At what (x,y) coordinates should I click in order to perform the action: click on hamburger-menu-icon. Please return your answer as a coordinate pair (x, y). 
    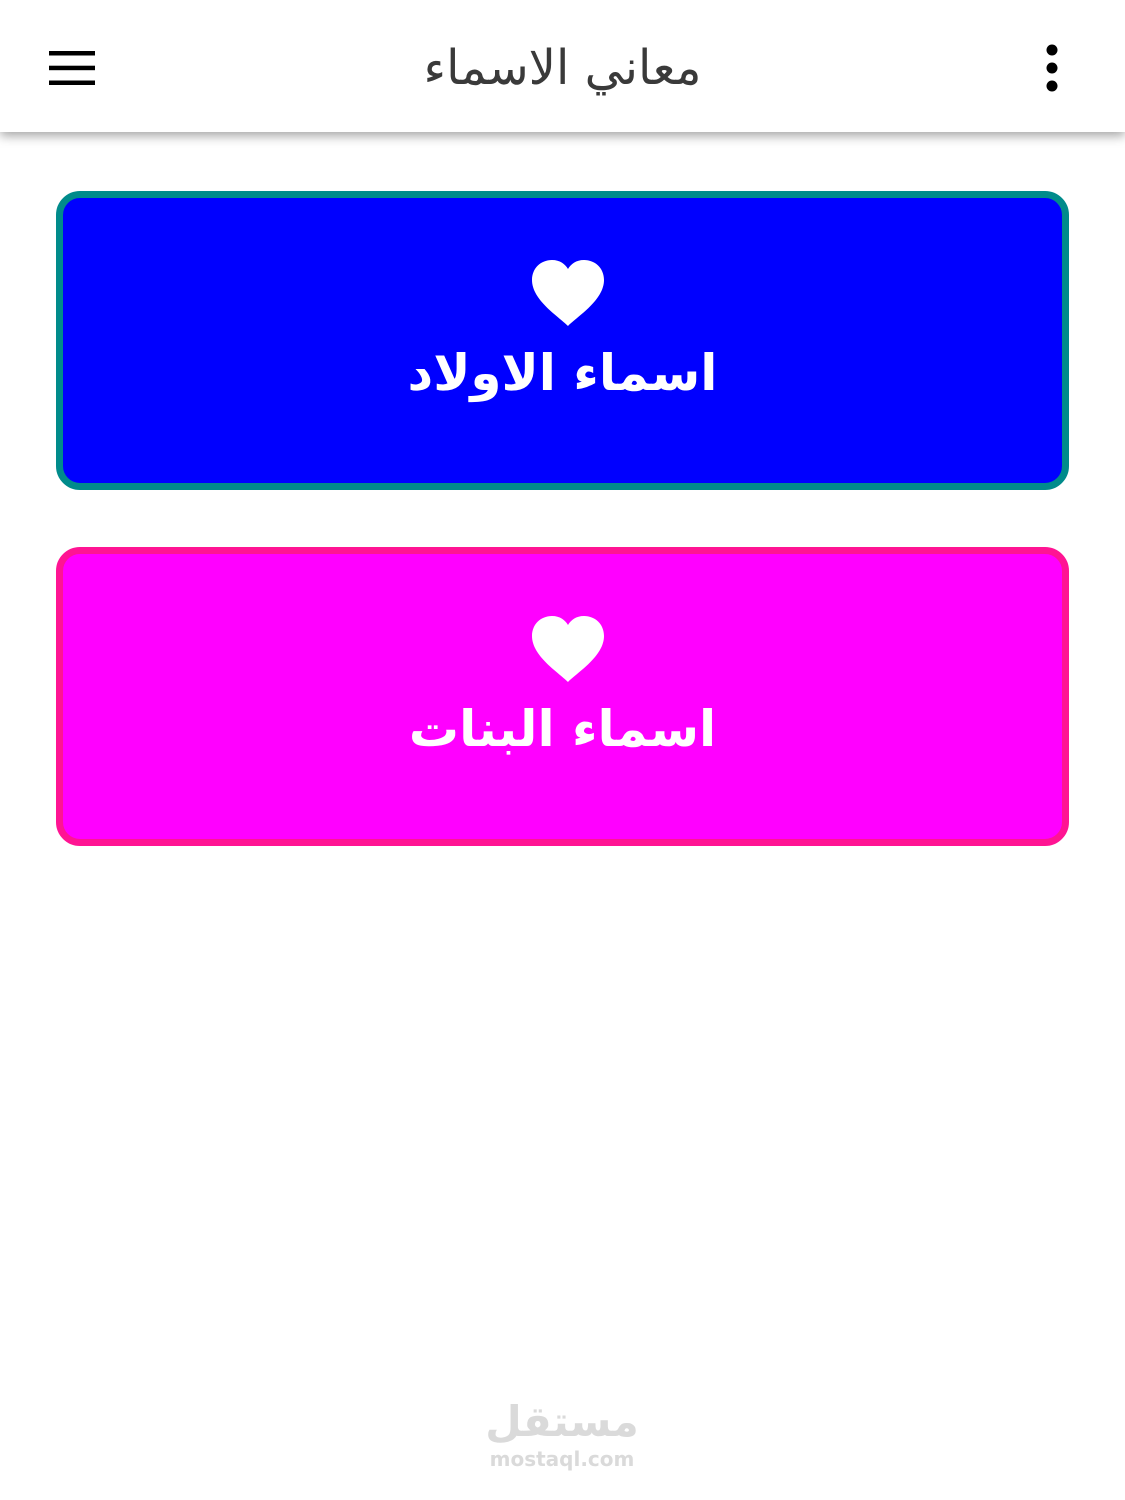
    Looking at the image, I should click on (72, 68).